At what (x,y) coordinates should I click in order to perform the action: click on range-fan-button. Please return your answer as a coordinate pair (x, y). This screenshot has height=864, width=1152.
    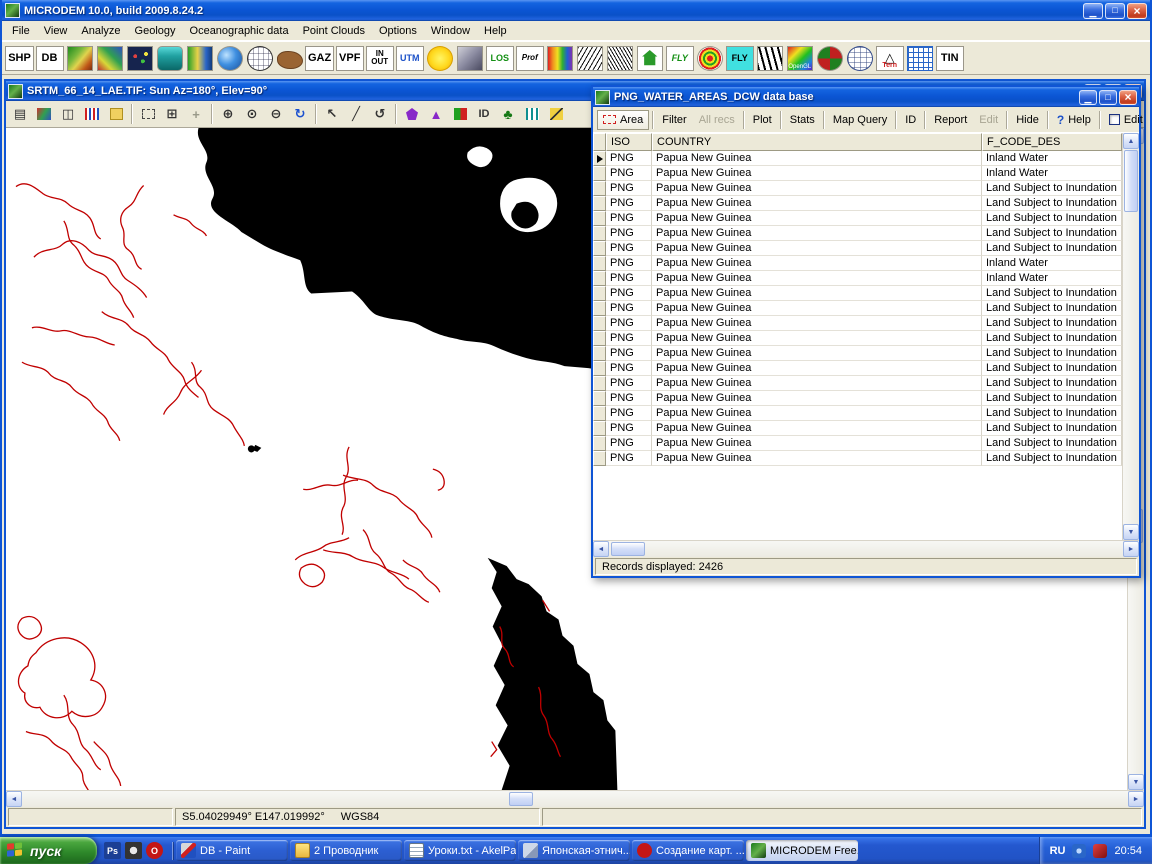
    Looking at the image, I should click on (710, 58).